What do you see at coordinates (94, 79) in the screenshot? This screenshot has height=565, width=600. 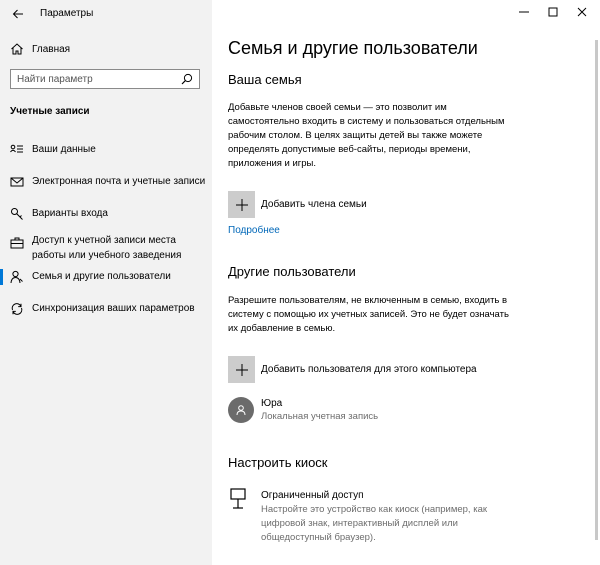 I see `search-input` at bounding box center [94, 79].